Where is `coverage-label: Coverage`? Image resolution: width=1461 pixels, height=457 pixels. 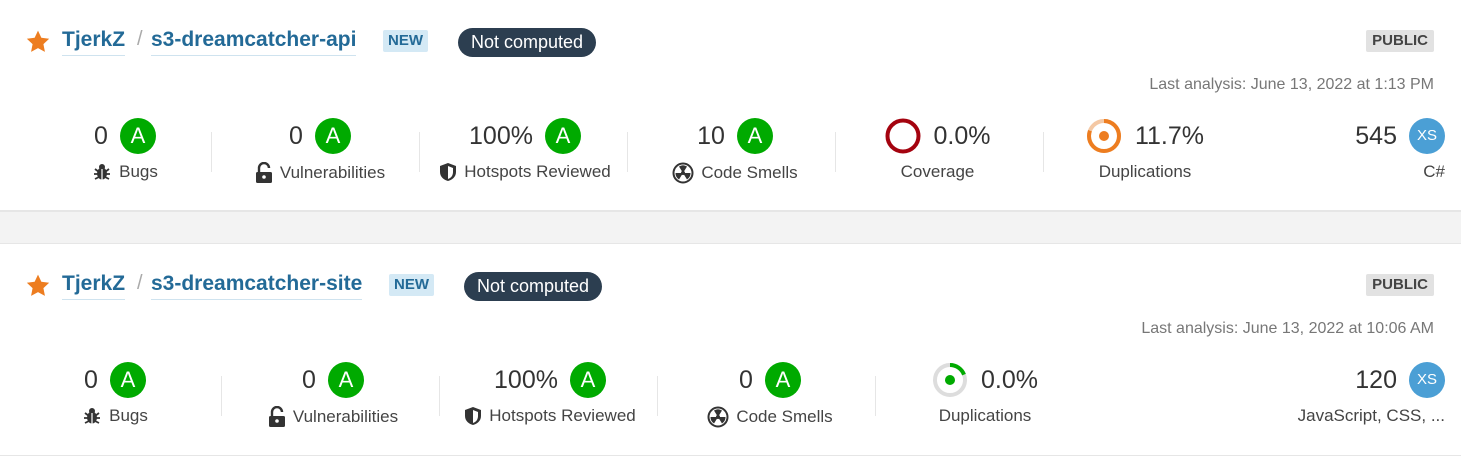
coverage-label: Coverage is located at coordinates (937, 171).